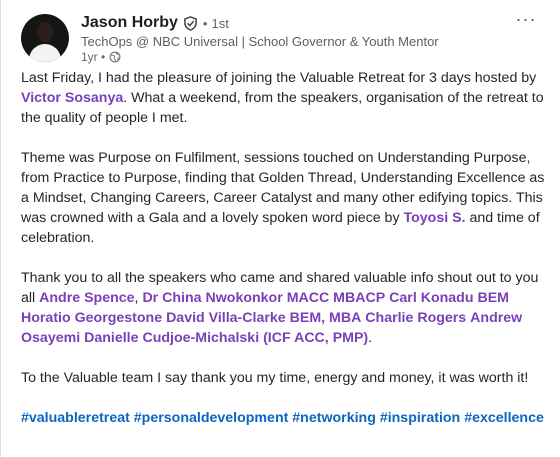 Image resolution: width=560 pixels, height=457 pixels. What do you see at coordinates (115, 57) in the screenshot?
I see `globe-icon` at bounding box center [115, 57].